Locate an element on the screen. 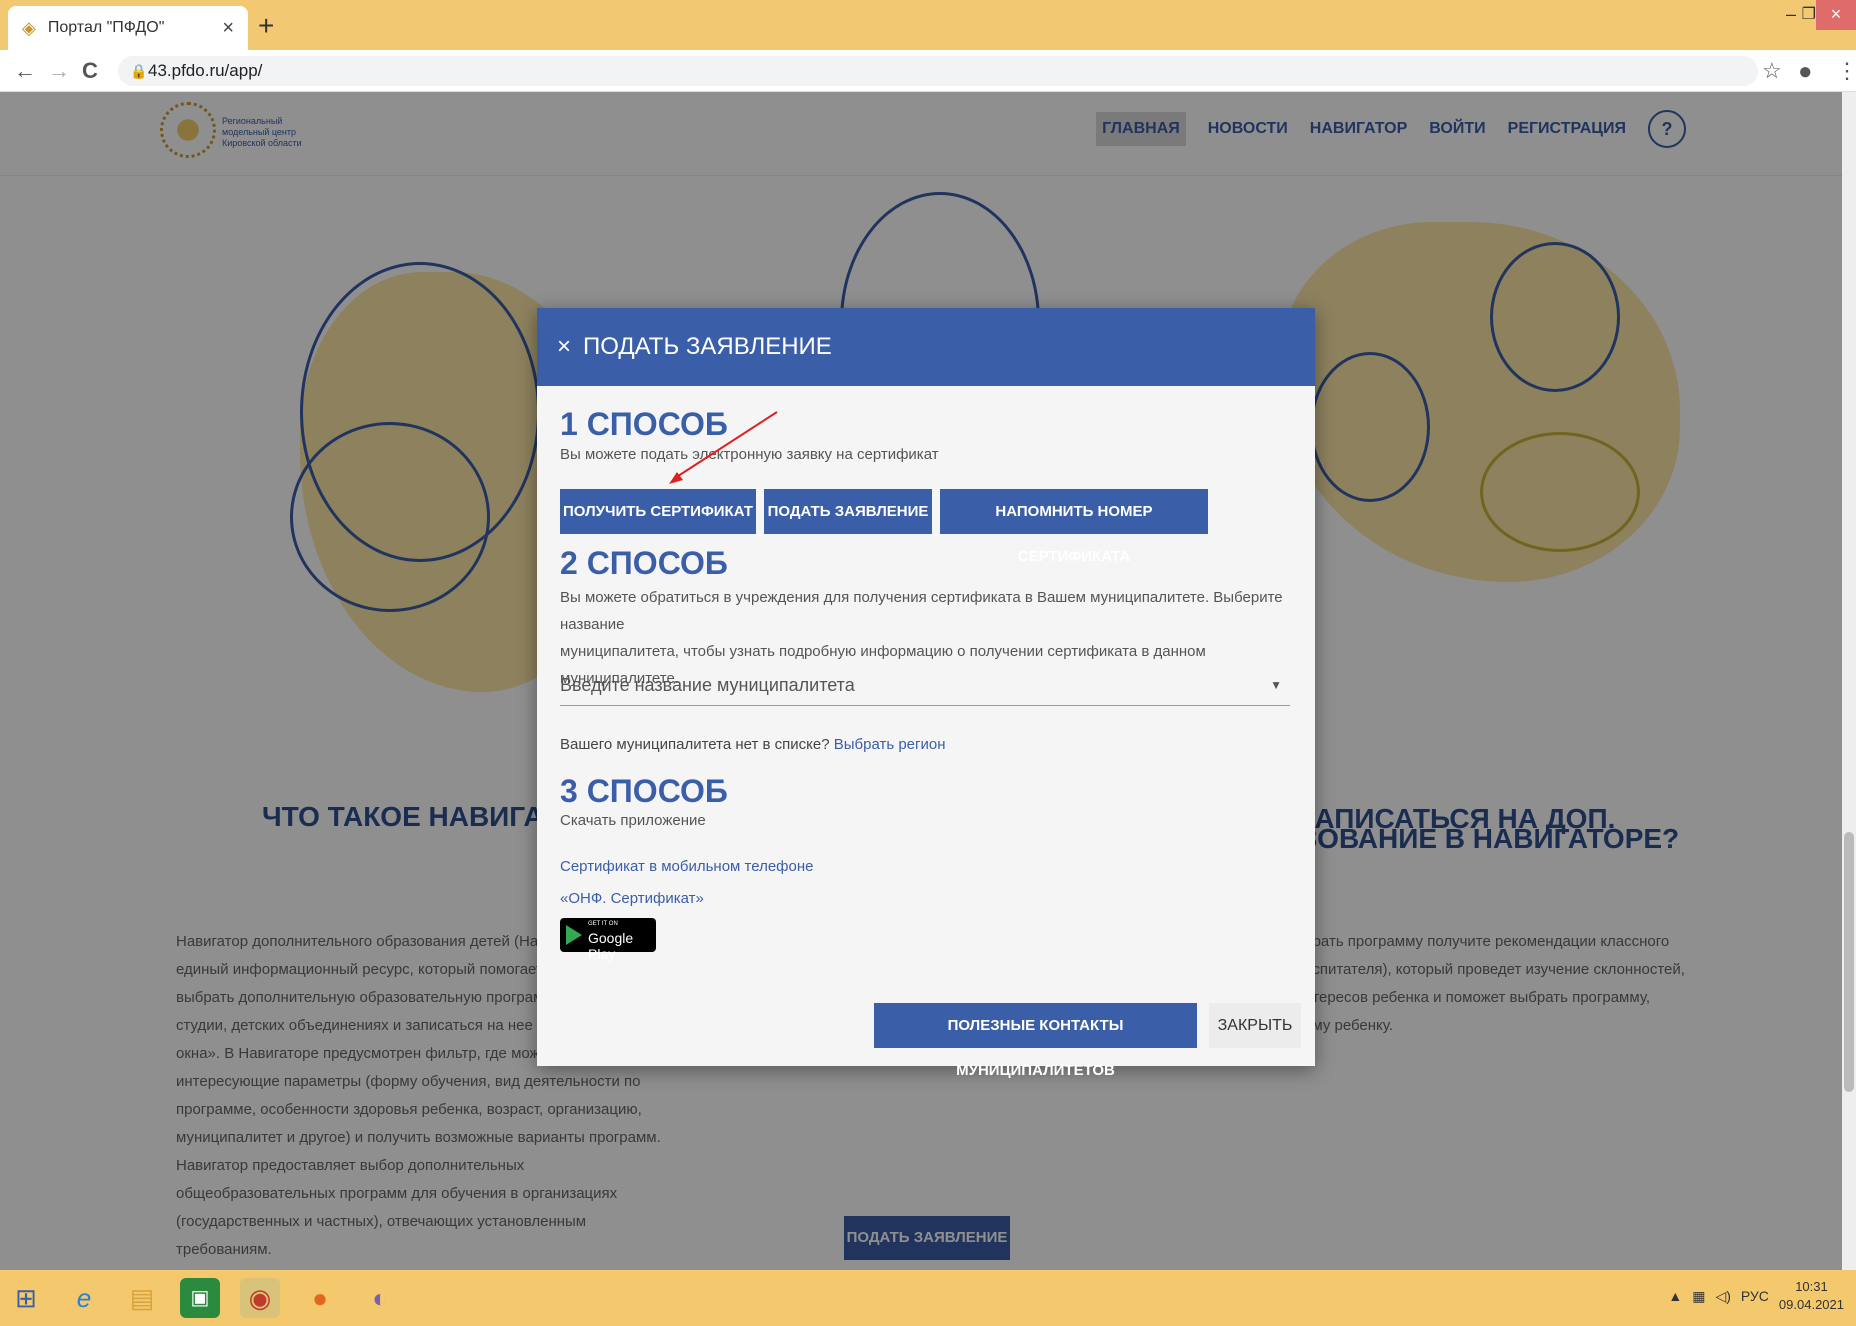 This screenshot has width=1856, height=1326. tab-title: Портал "ПФДО" is located at coordinates (106, 27).